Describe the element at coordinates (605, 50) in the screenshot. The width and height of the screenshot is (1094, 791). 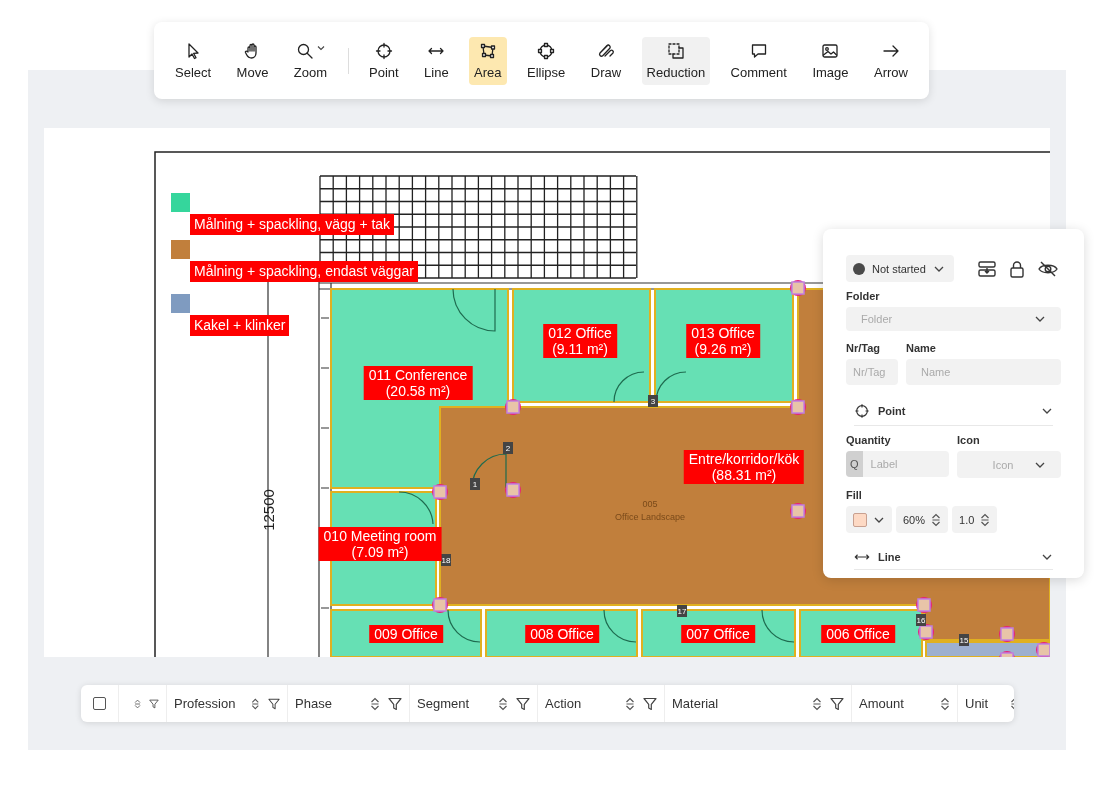
I see `pen-icon` at that location.